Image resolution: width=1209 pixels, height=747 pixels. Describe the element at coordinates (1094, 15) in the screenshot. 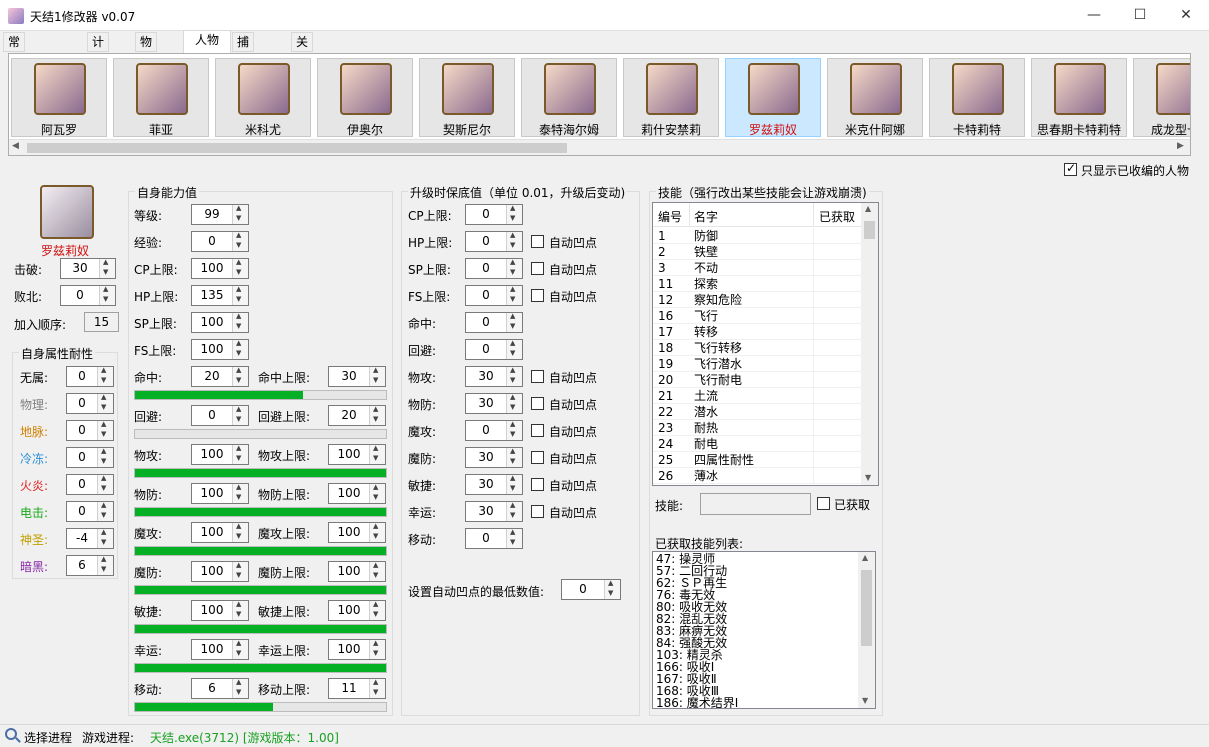

I see `minimize-button: —` at that location.